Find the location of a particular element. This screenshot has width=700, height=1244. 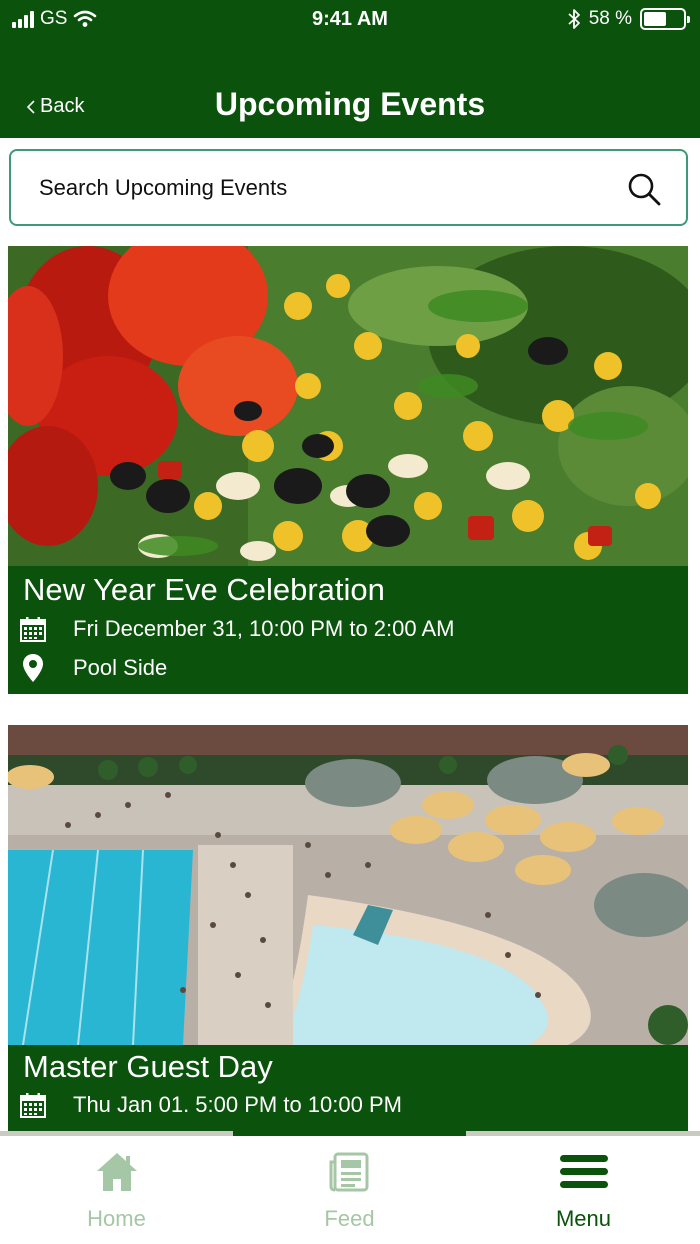

battery-icon is located at coordinates (665, 19).